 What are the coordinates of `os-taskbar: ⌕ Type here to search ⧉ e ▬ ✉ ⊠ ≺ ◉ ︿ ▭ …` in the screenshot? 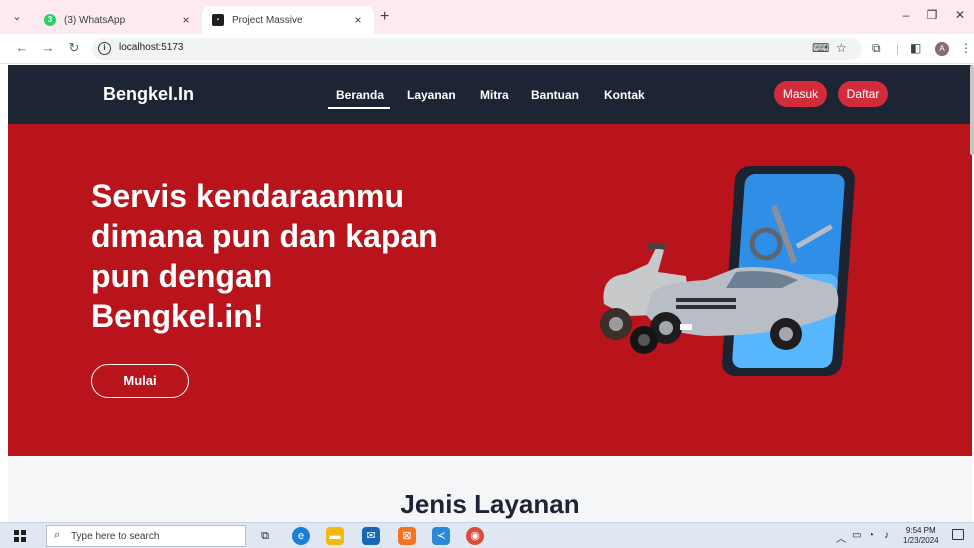 It's located at (487, 535).